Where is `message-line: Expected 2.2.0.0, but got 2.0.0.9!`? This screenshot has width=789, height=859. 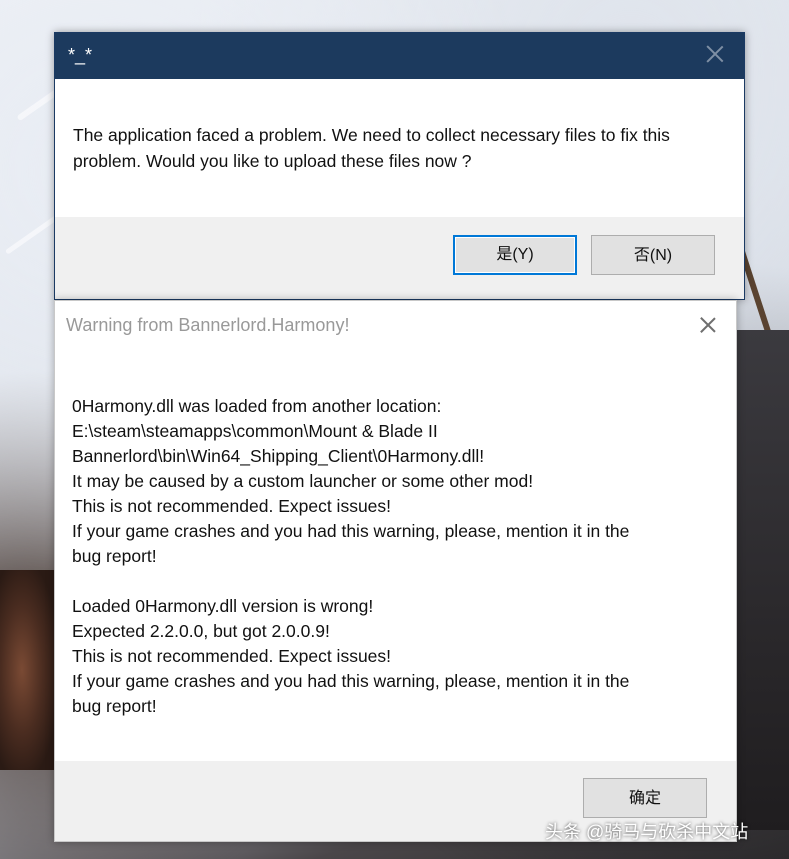 message-line: Expected 2.2.0.0, but got 2.0.0.9! is located at coordinates (201, 631).